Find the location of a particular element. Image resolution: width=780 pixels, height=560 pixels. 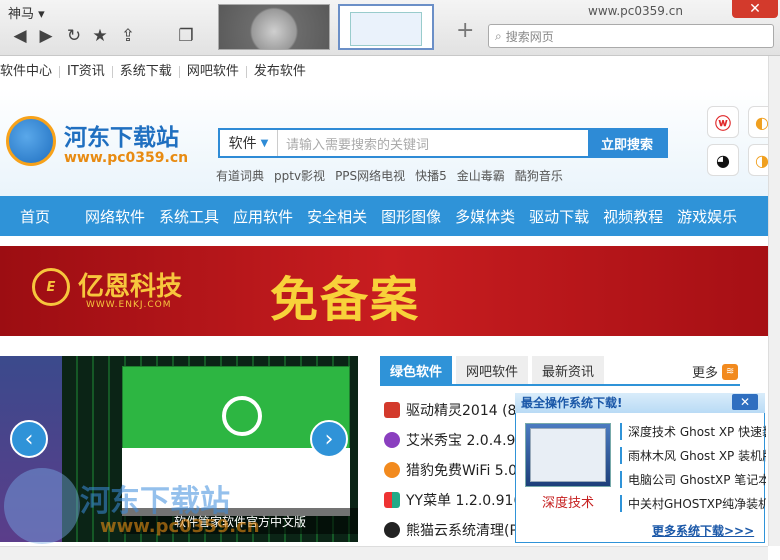

popup-thumbnail is located at coordinates (568, 455).